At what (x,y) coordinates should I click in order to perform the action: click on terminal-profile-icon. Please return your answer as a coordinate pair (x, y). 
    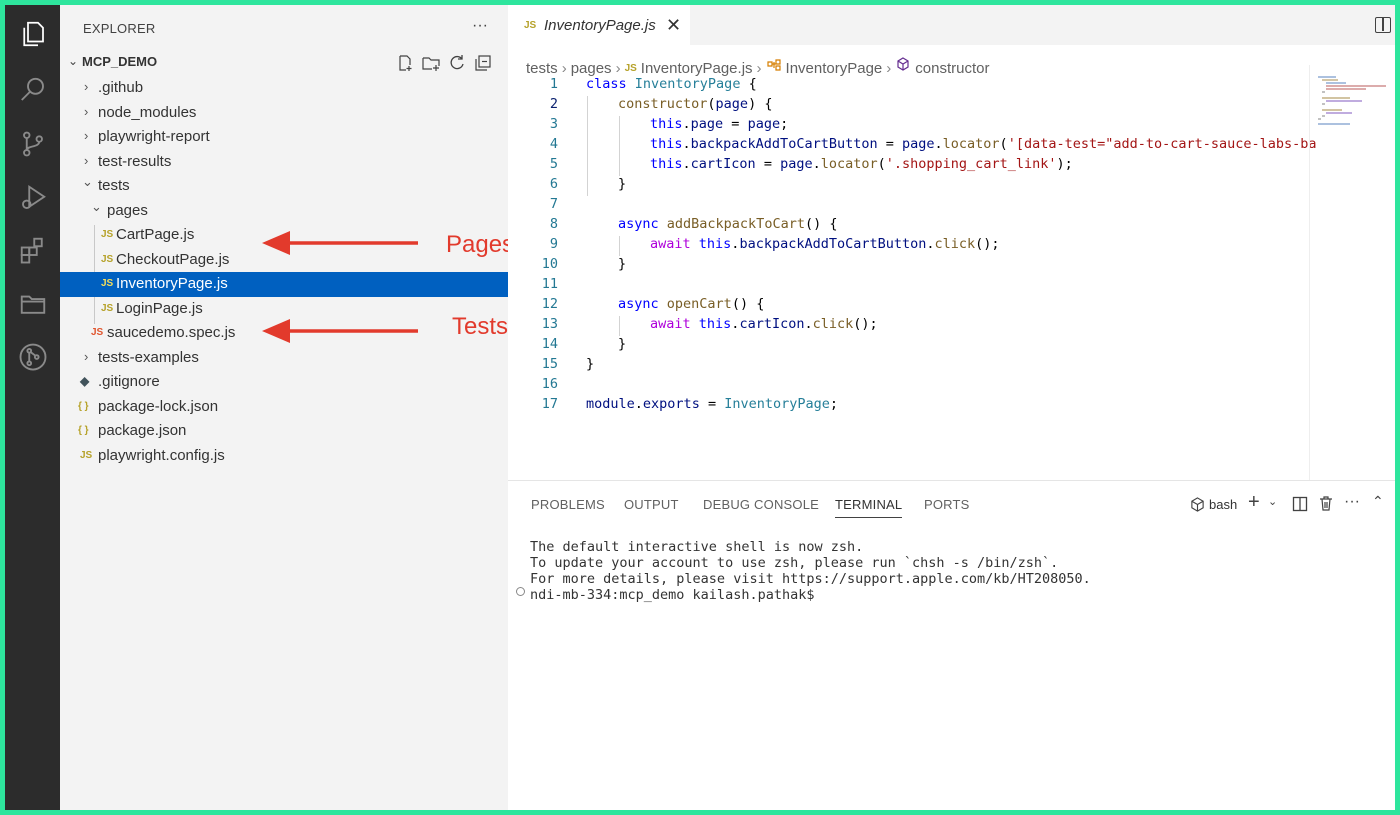
    Looking at the image, I should click on (1197, 504).